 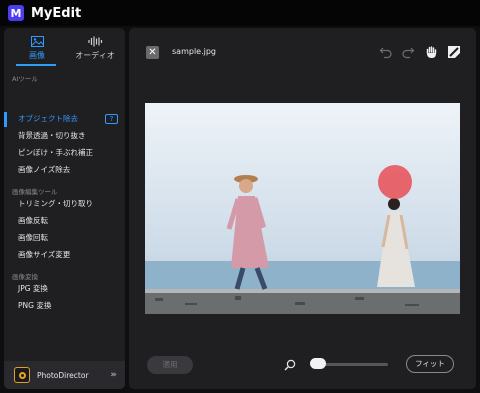 What do you see at coordinates (94, 41) in the screenshot?
I see `audio-wave-icon` at bounding box center [94, 41].